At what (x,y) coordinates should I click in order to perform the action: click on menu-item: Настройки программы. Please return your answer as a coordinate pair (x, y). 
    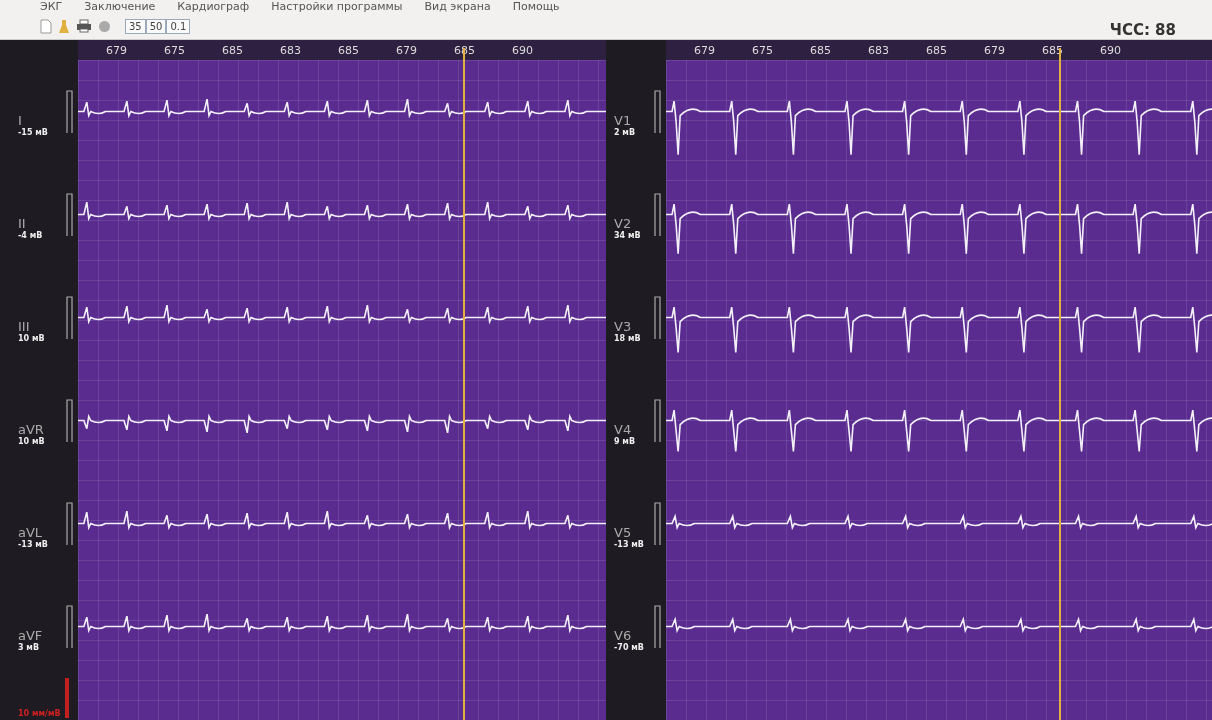
    Looking at the image, I should click on (337, 6).